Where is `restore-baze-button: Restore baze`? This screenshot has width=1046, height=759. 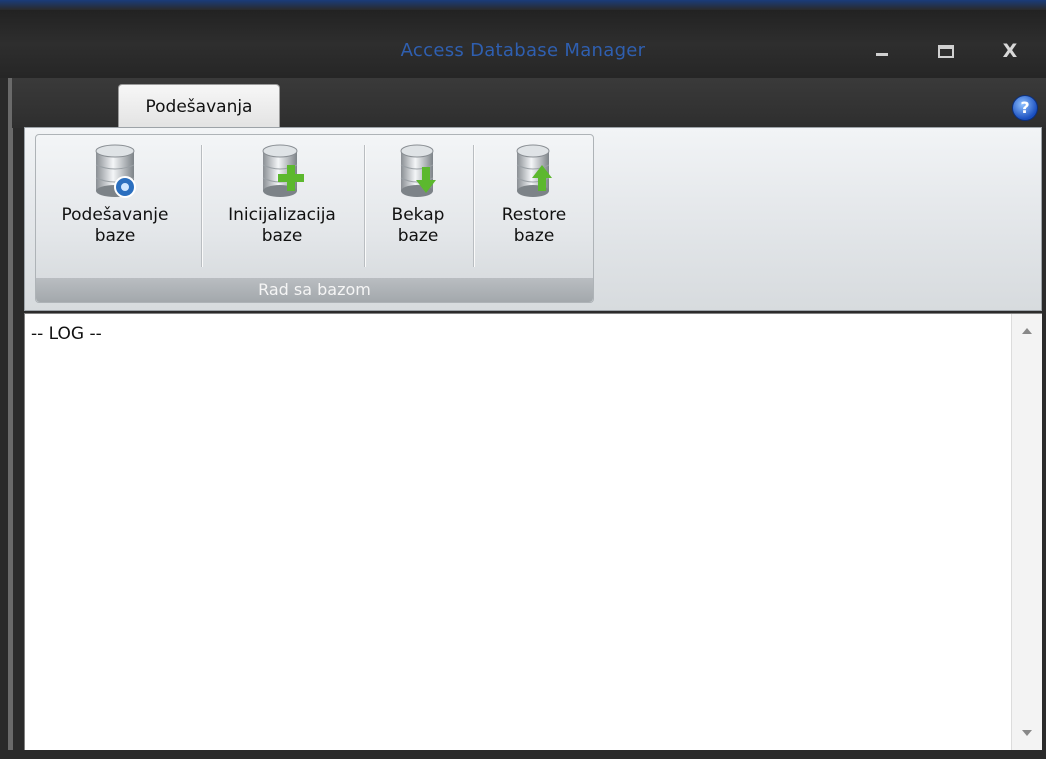
restore-baze-button: Restore baze is located at coordinates (534, 205).